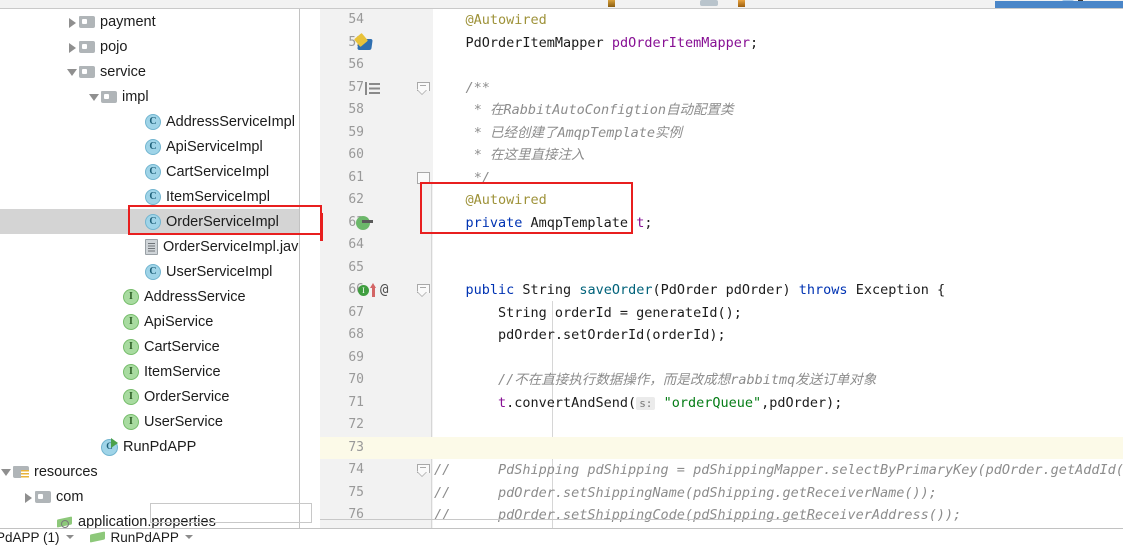  What do you see at coordinates (356, 469) in the screenshot?
I see `line-number: 74` at bounding box center [356, 469].